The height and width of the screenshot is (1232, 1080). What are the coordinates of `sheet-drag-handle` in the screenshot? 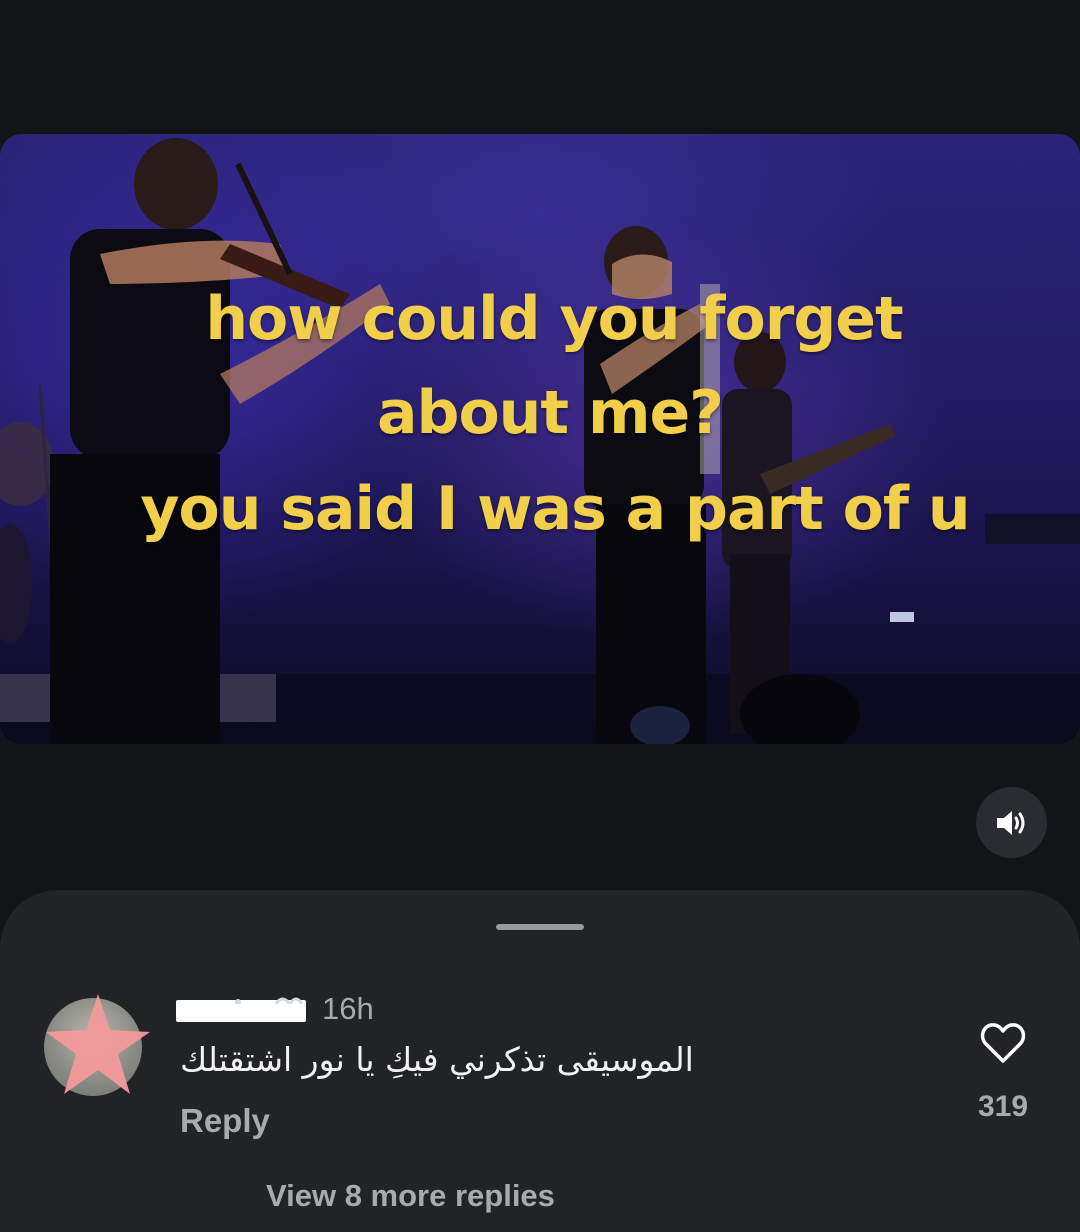 It's located at (540, 927).